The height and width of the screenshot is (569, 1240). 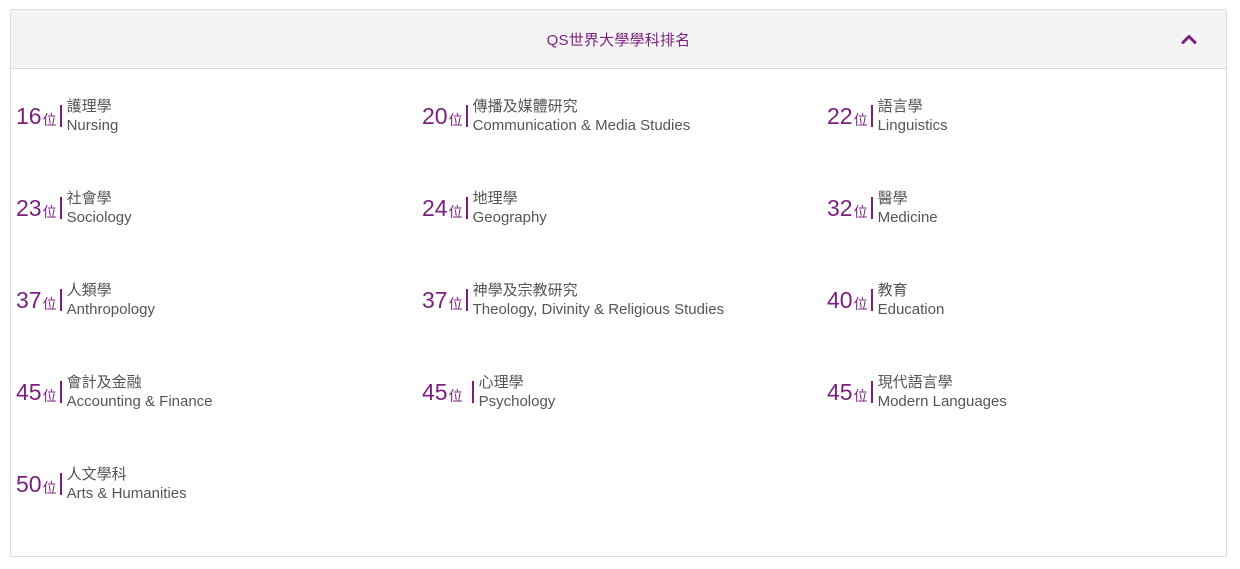 What do you see at coordinates (501, 382) in the screenshot?
I see `subject-name-zh: 心理學` at bounding box center [501, 382].